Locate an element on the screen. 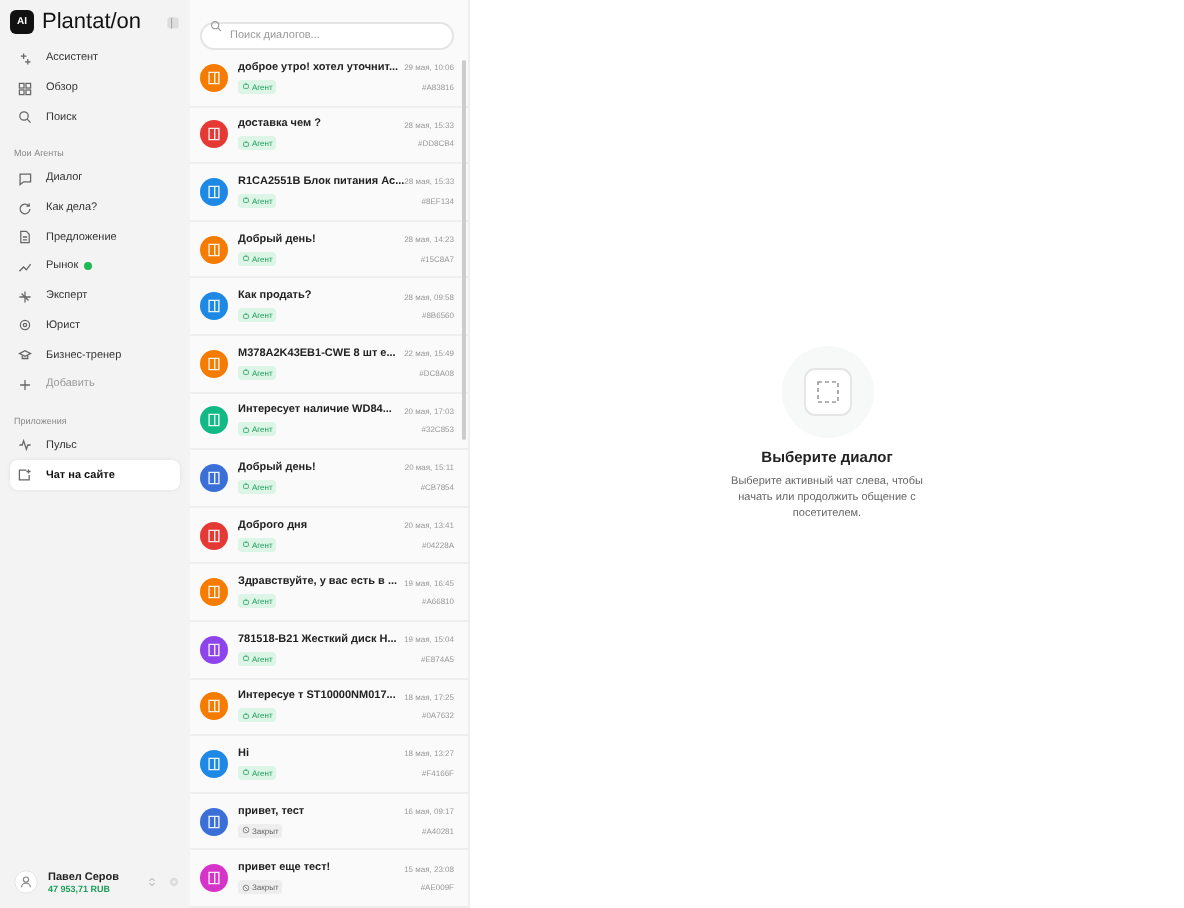 The image size is (1184, 908). select-frame-icon is located at coordinates (827, 391).